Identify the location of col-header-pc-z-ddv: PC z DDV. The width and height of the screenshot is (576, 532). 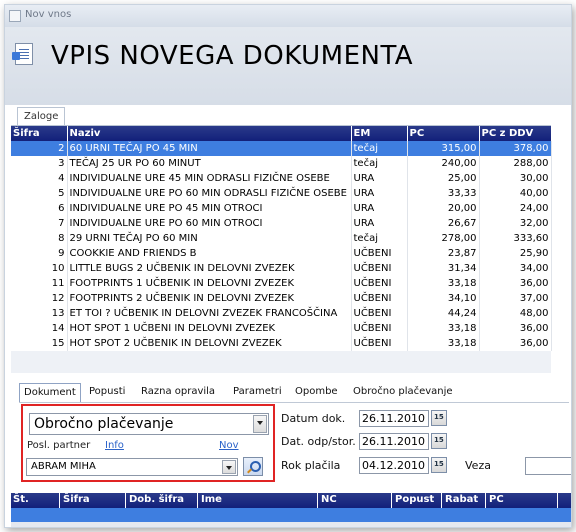
(515, 133).